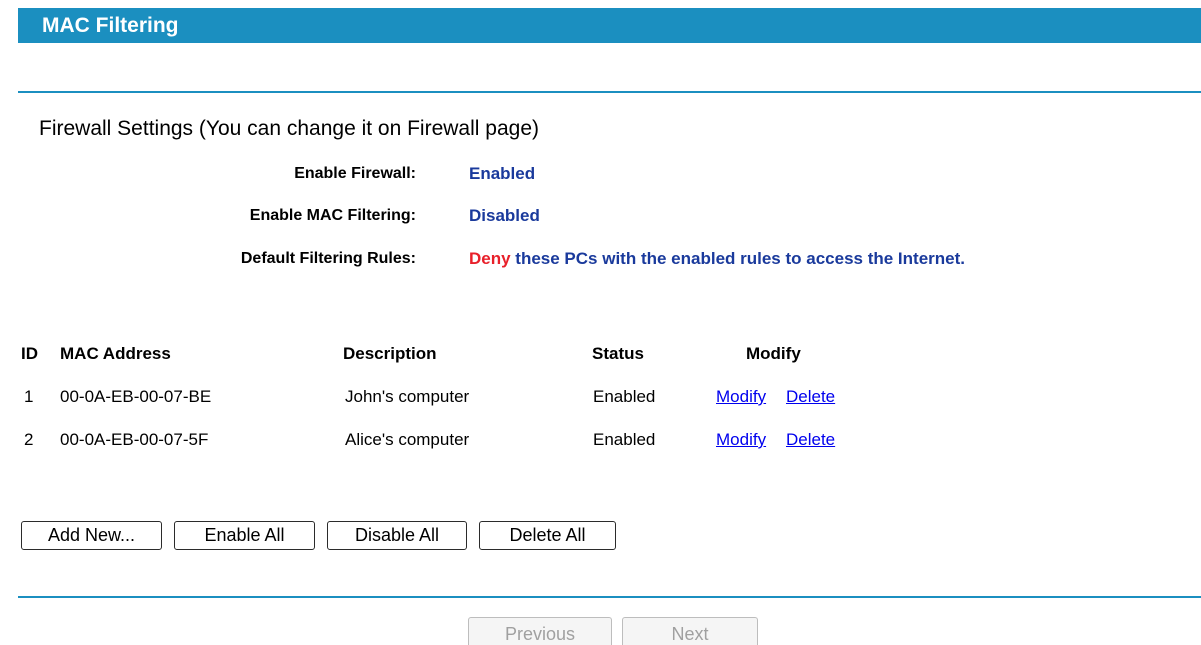 Image resolution: width=1201 pixels, height=645 pixels. Describe the element at coordinates (110, 25) in the screenshot. I see `page-title: MAC Filtering` at that location.